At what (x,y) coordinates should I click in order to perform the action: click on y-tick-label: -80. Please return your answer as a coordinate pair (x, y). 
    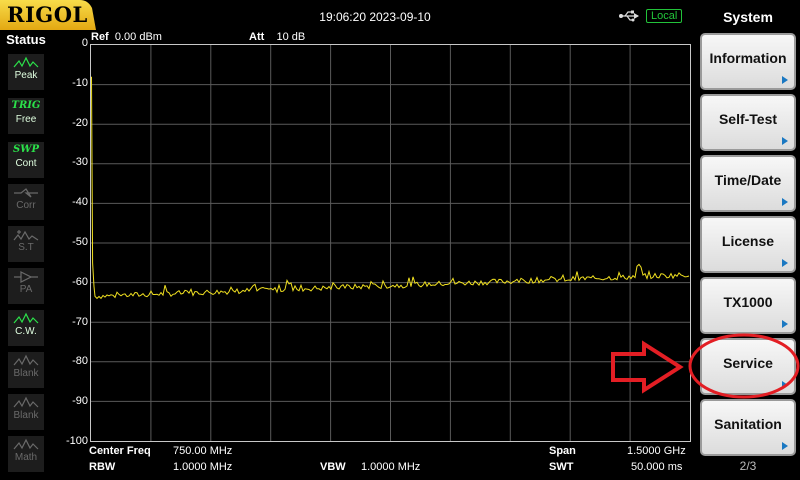
    Looking at the image, I should click on (80, 361).